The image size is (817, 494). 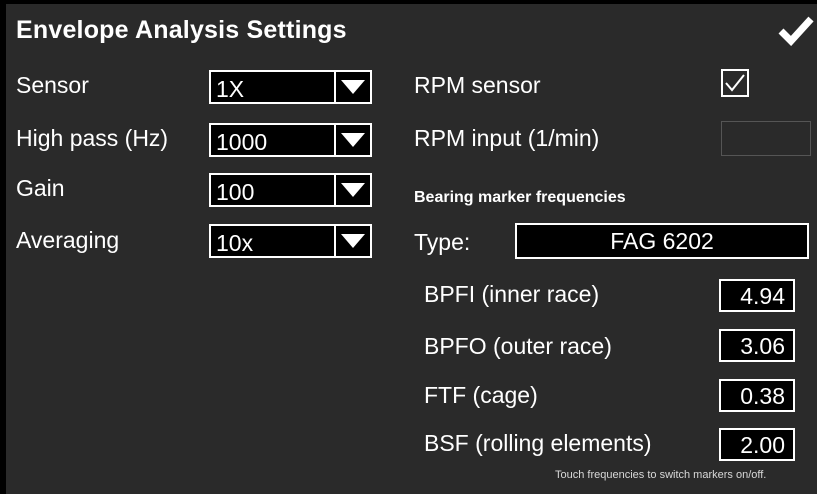 What do you see at coordinates (52, 85) in the screenshot?
I see `sensor-label: Sensor` at bounding box center [52, 85].